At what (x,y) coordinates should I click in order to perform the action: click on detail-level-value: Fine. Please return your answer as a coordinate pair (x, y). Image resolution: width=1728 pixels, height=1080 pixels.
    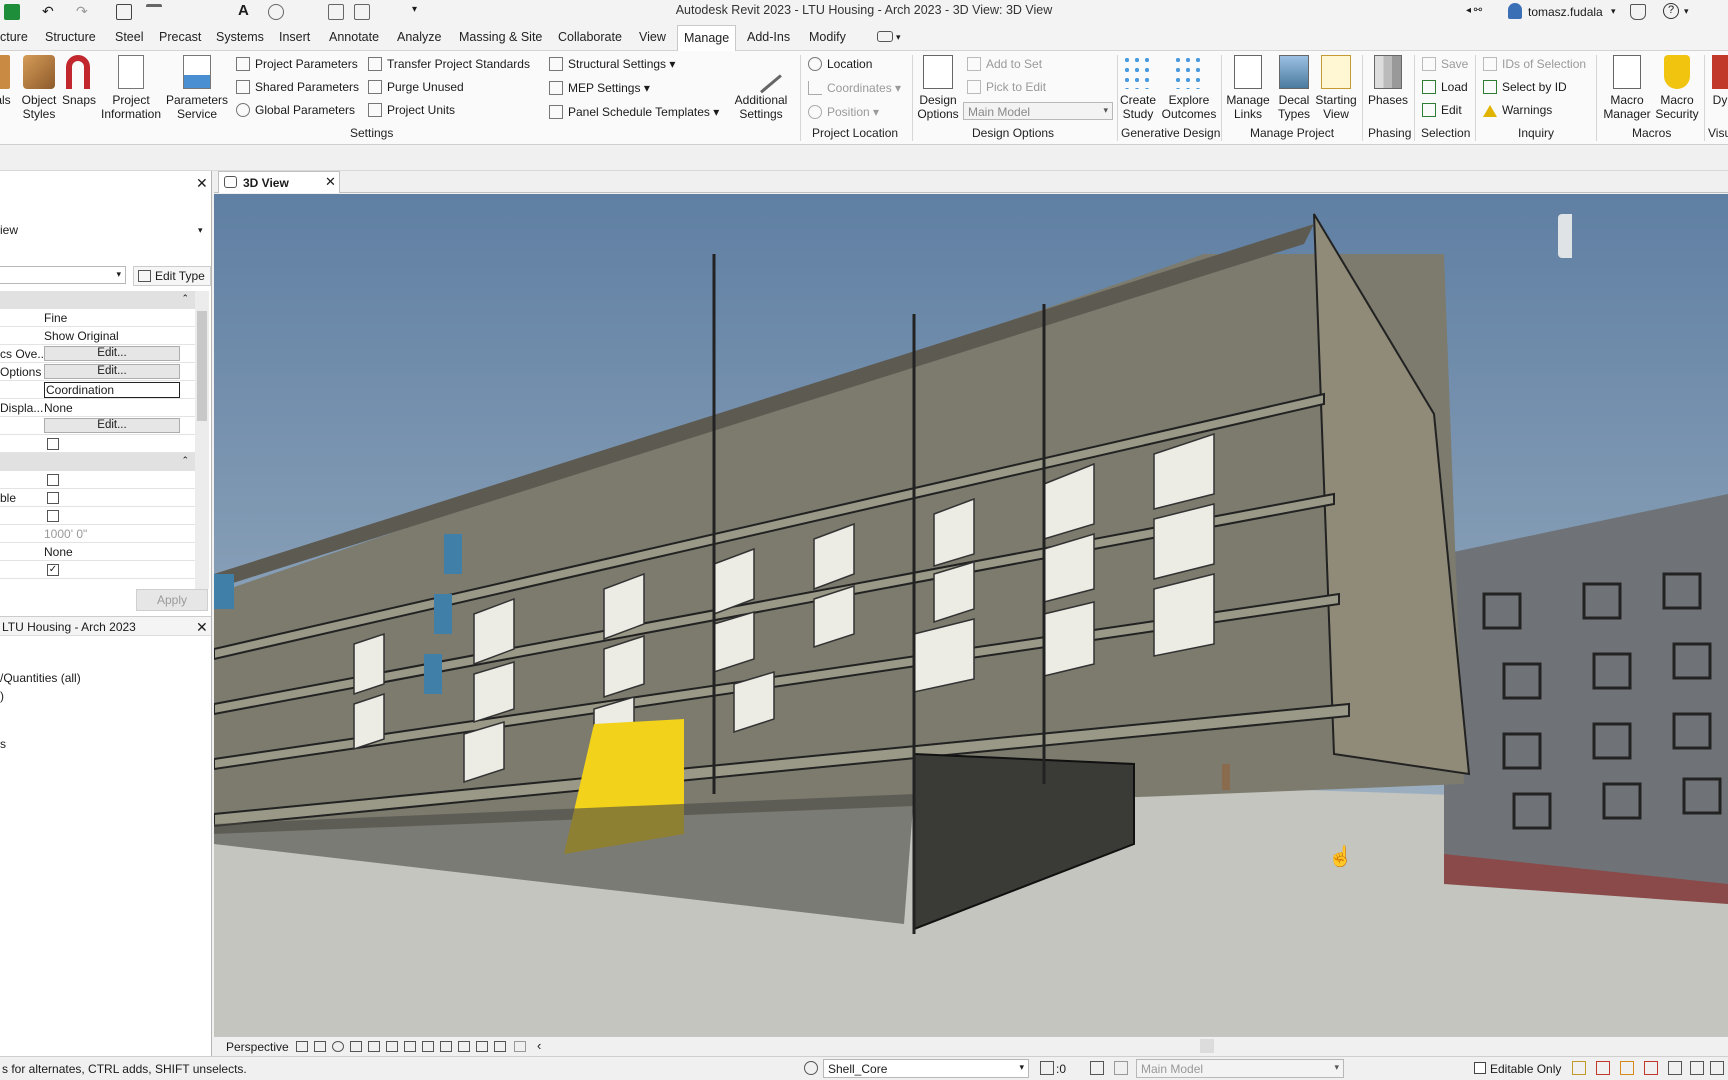
    Looking at the image, I should click on (112, 318).